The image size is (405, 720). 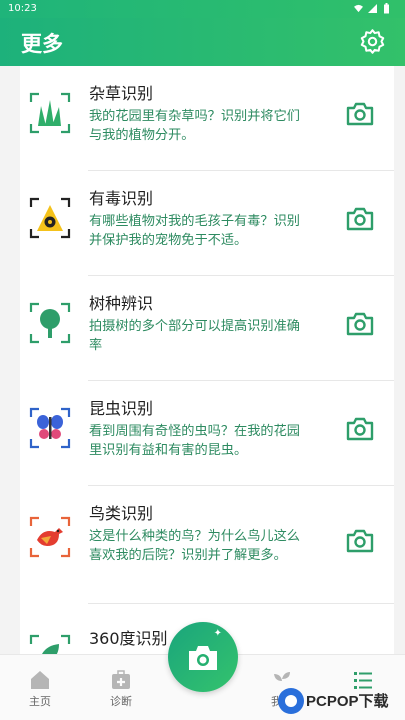 I want to click on settings-gear-icon, so click(x=372, y=41).